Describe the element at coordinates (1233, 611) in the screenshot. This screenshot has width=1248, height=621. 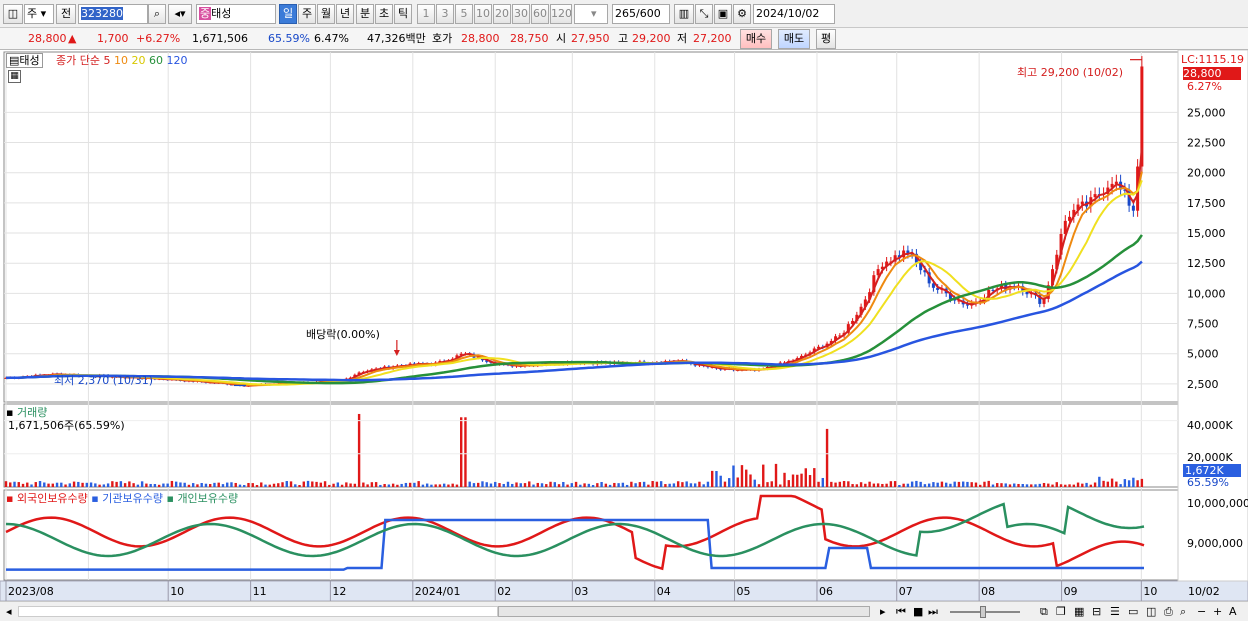
I see `auto-scale-icon: A` at that location.